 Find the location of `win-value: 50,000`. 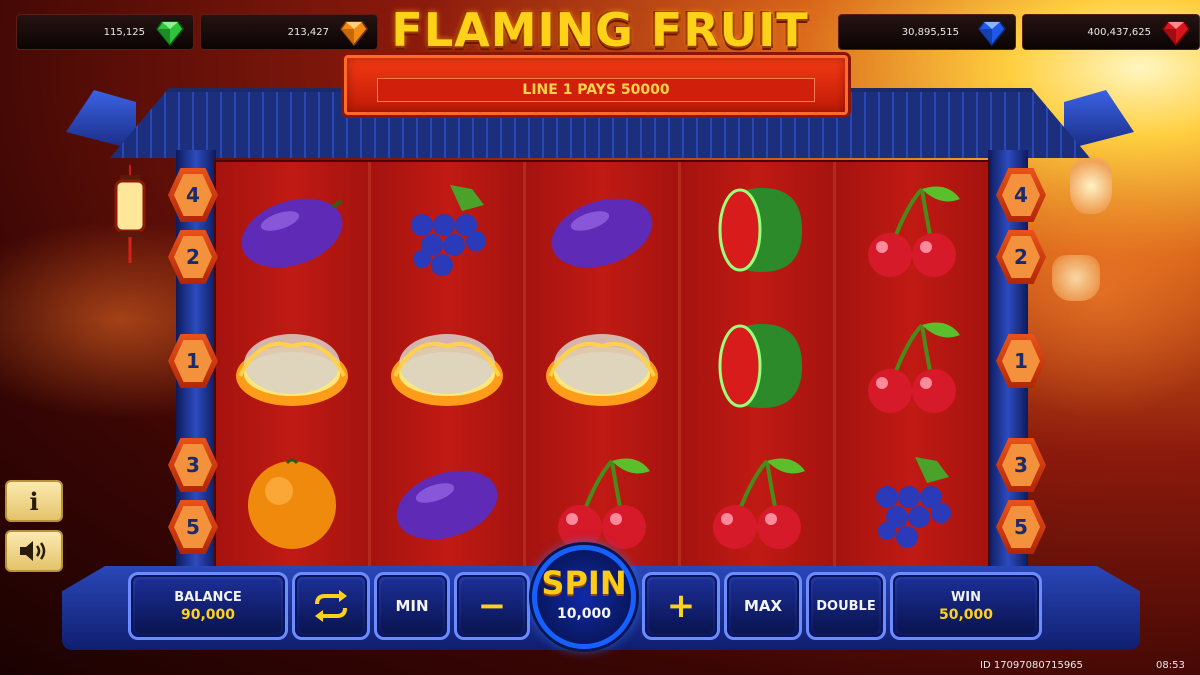

win-value: 50,000 is located at coordinates (966, 614).